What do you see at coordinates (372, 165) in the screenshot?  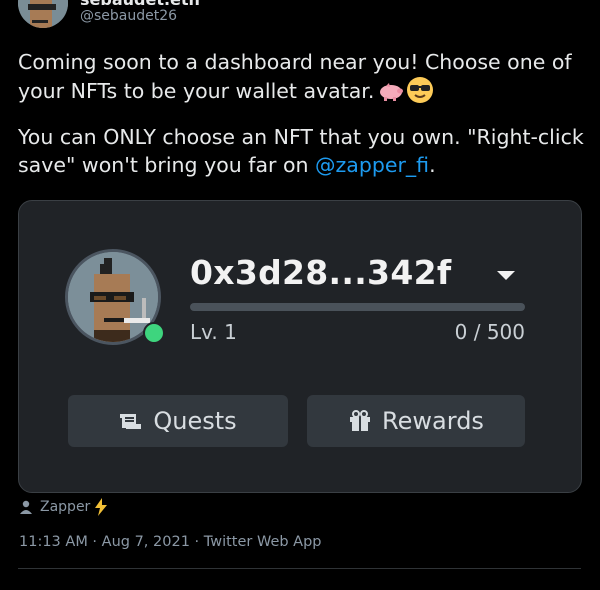 I see `mention-link: @zapper_fi` at bounding box center [372, 165].